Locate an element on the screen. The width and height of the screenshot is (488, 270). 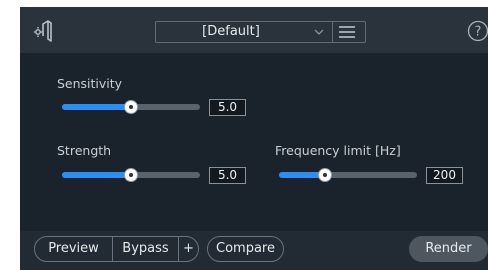
help-label: ? is located at coordinates (478, 32).